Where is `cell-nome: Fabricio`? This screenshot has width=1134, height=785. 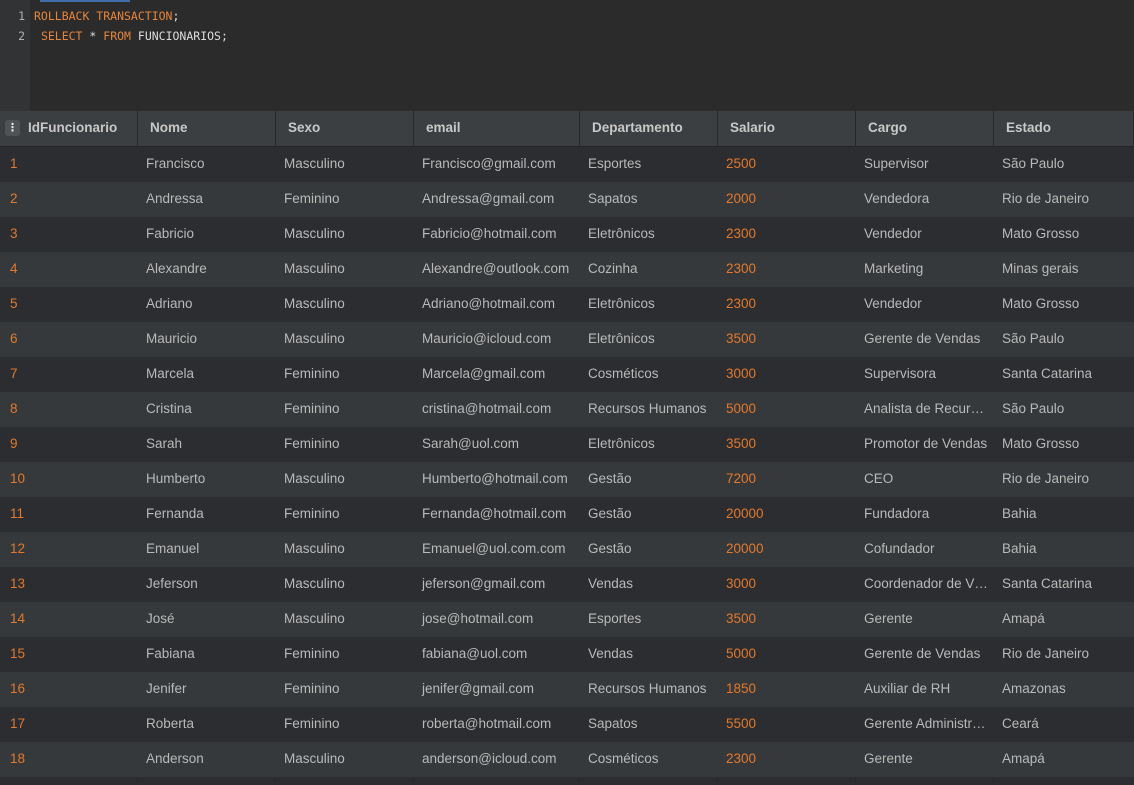
cell-nome: Fabricio is located at coordinates (207, 234).